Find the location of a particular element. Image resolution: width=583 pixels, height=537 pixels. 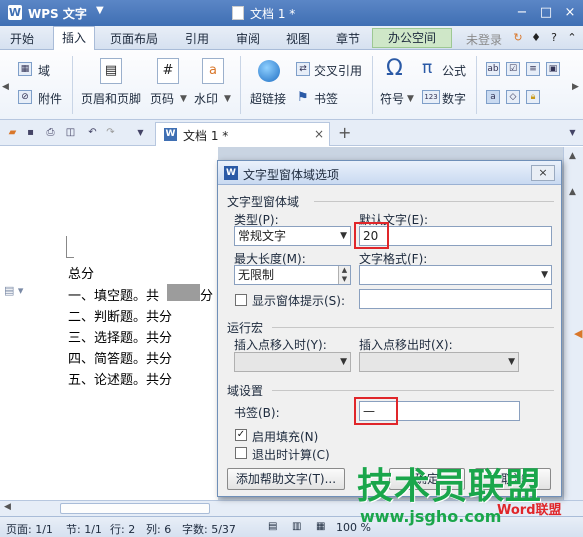

vertical-scrollbar: ▲ ▲ ◀ is located at coordinates (573, 323).